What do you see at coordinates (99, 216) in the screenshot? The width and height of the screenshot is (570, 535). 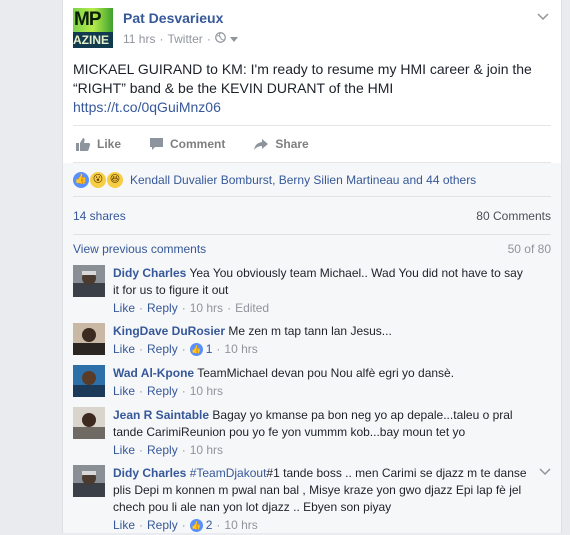 I see `shares-count: 14 shares` at bounding box center [99, 216].